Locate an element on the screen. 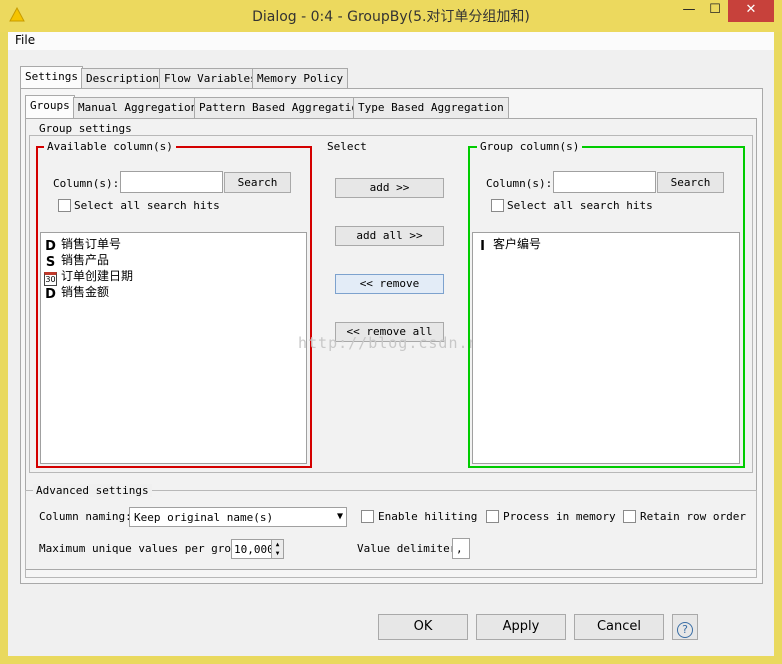 The width and height of the screenshot is (782, 664). available-columns-list: D 销售订单号 S 销售产品 30 订单创建日期 D 销售金额 is located at coordinates (173, 348).